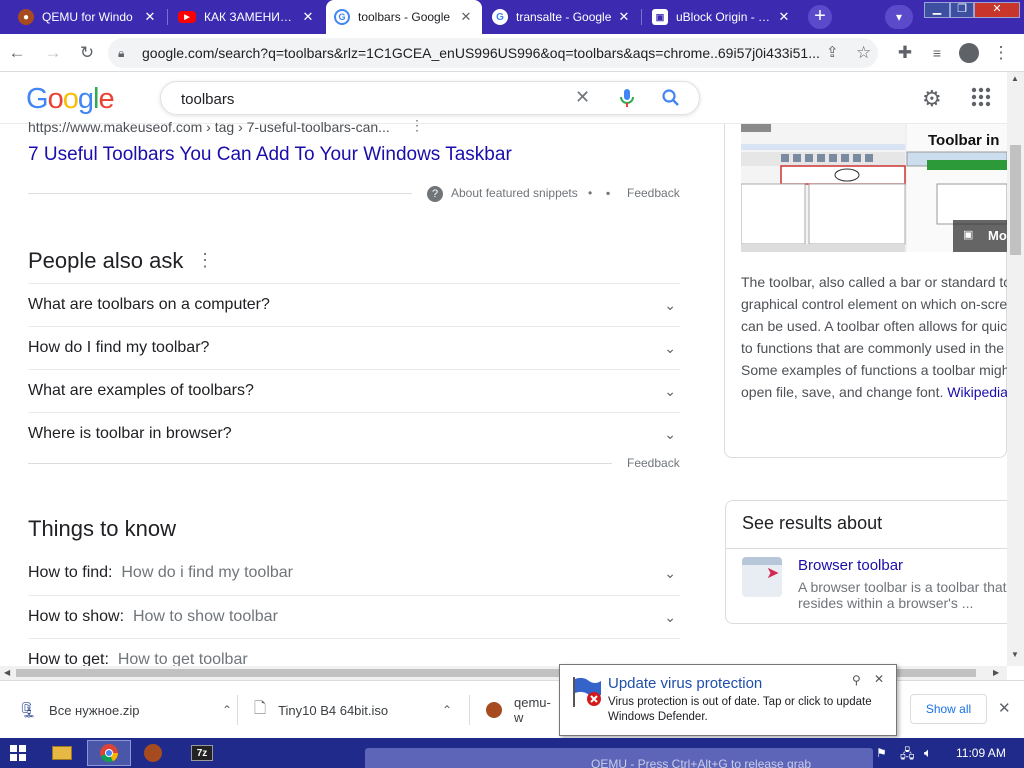  What do you see at coordinates (773, 573) in the screenshot?
I see `cursor-icon: ➤` at bounding box center [773, 573].